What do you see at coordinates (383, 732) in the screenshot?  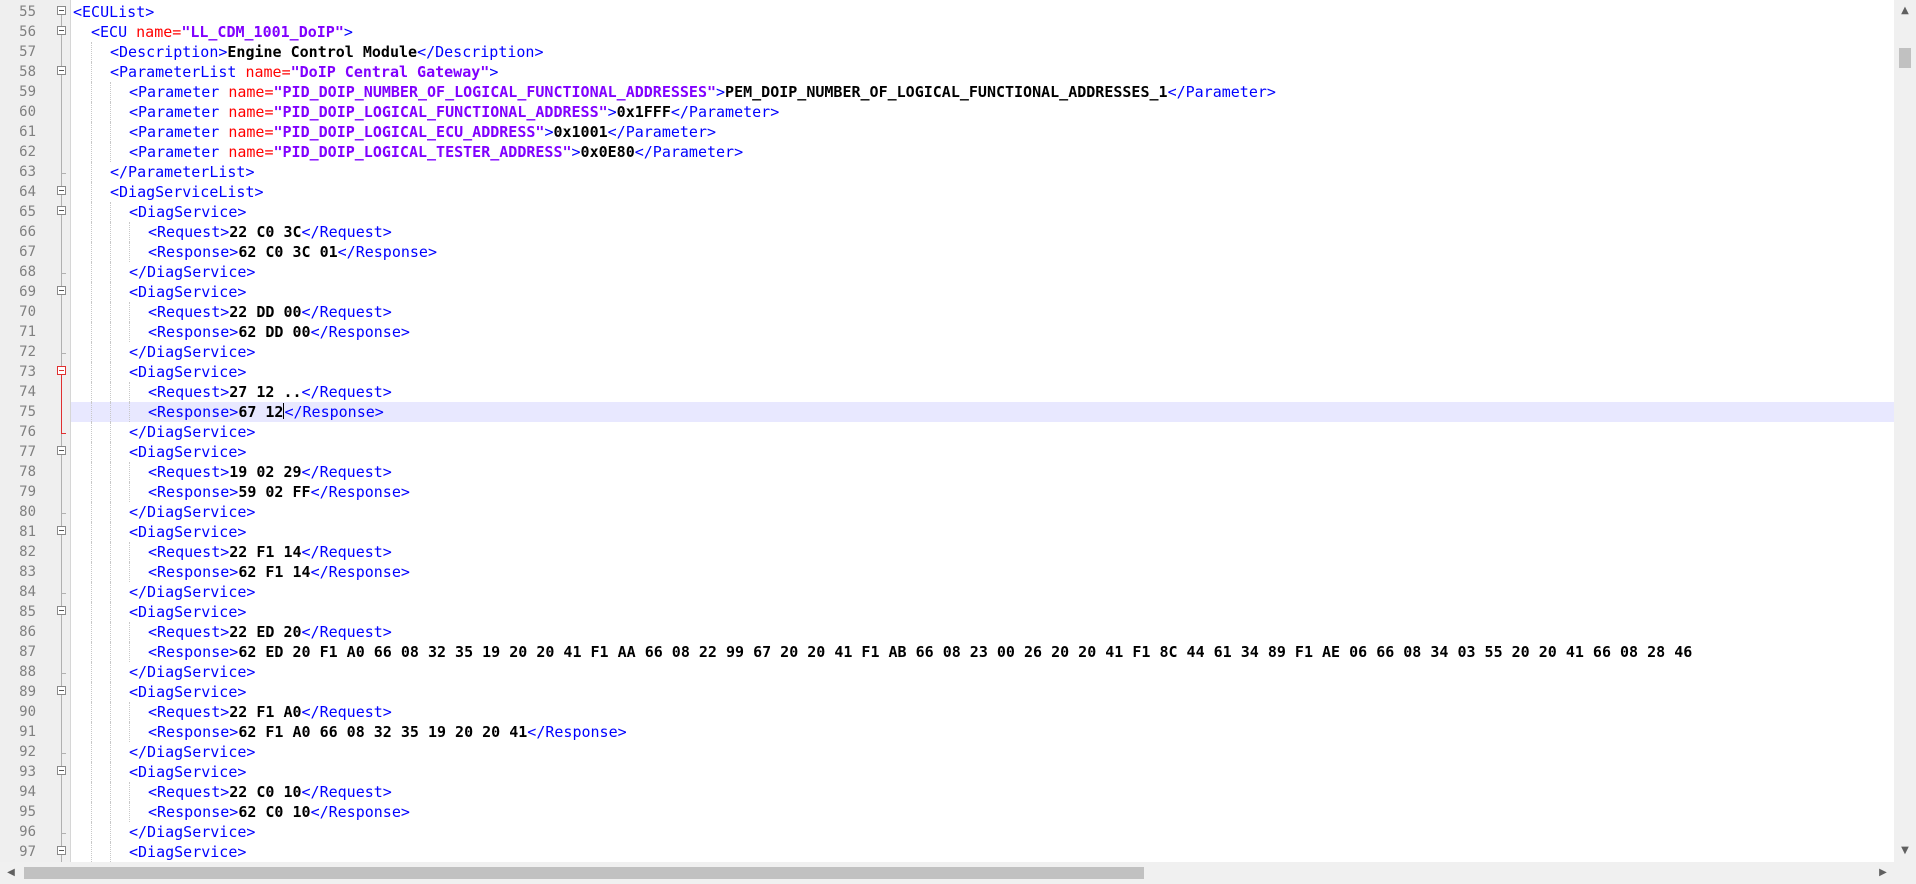 I see `xml-text-content: 62 F1 A0 66 08 32 35 19 20 20 41` at bounding box center [383, 732].